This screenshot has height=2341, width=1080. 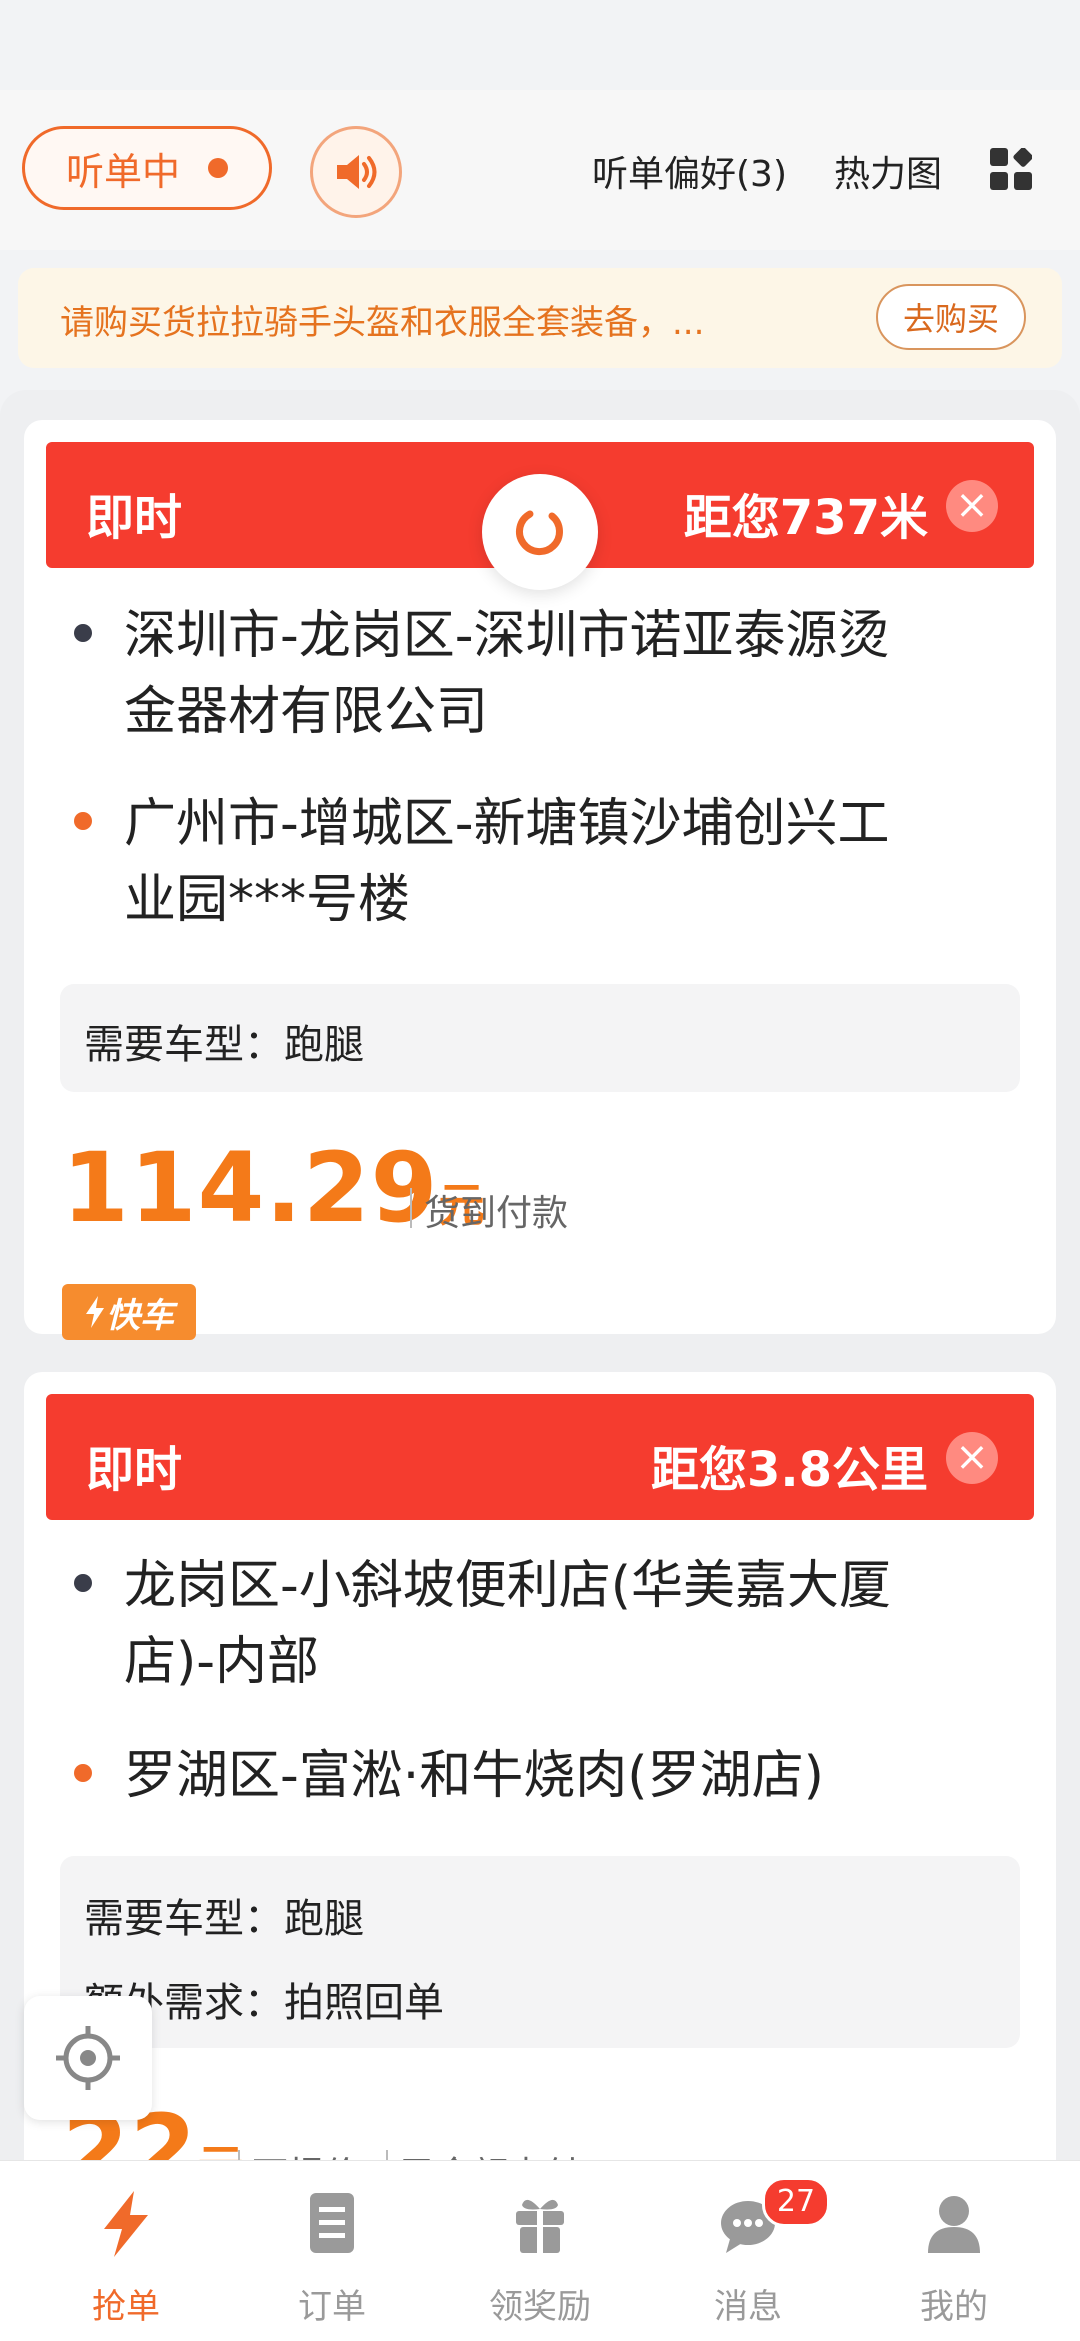 What do you see at coordinates (250, 1188) in the screenshot?
I see `price-amount: 114.29` at bounding box center [250, 1188].